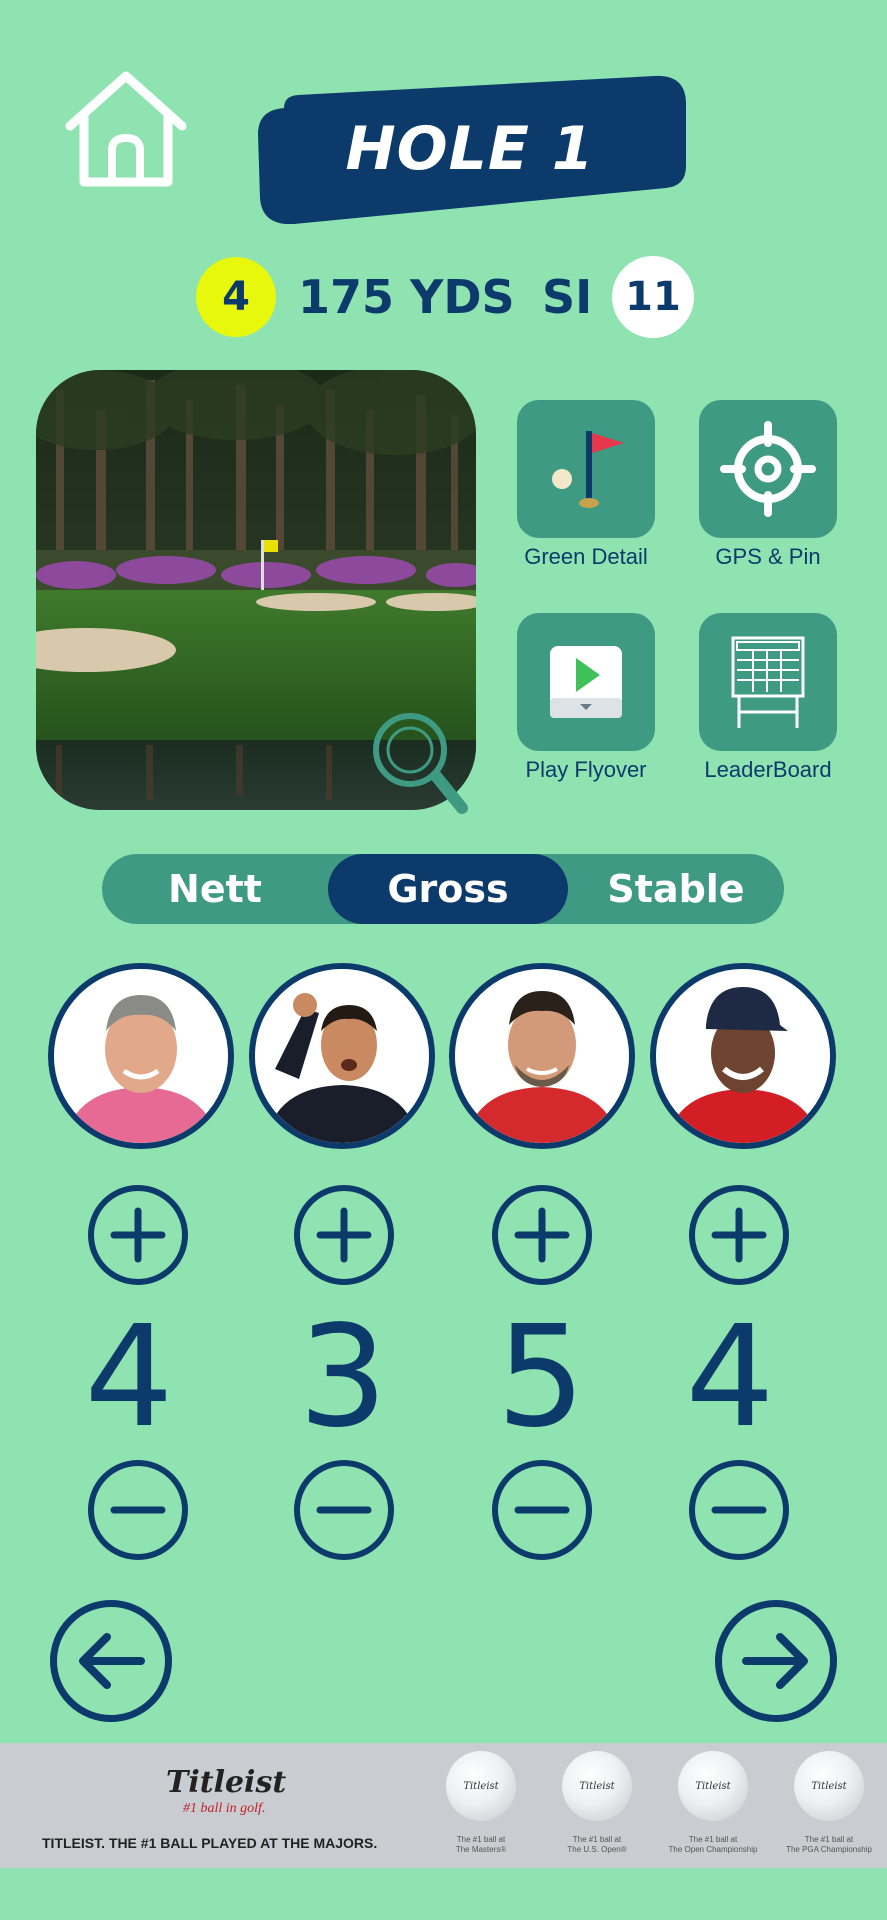 The width and height of the screenshot is (887, 1920). I want to click on play-flyover-button: Play Flyover, so click(596, 698).